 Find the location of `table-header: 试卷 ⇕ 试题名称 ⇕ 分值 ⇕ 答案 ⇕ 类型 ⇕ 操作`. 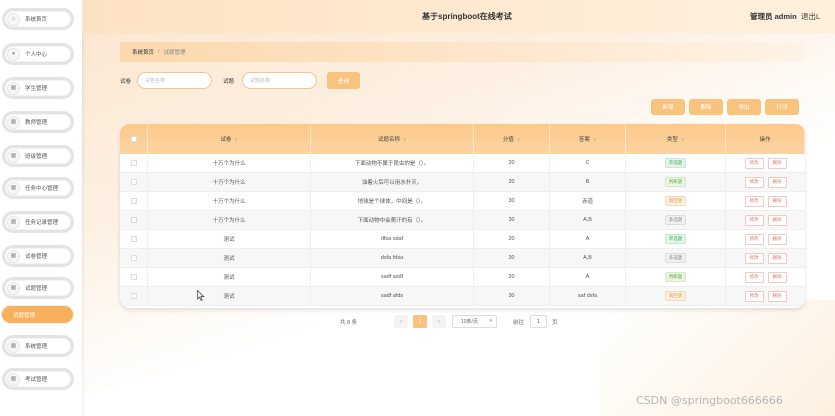

table-header: 试卷 ⇕ 试题名称 ⇕ 分值 ⇕ 答案 ⇕ 类型 ⇕ 操作 is located at coordinates (462, 139).